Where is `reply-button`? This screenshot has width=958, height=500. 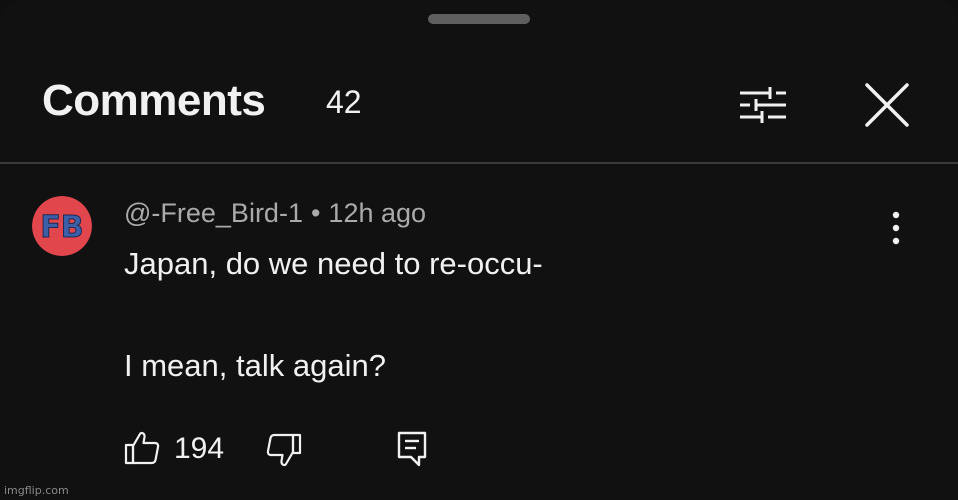 reply-button is located at coordinates (414, 450).